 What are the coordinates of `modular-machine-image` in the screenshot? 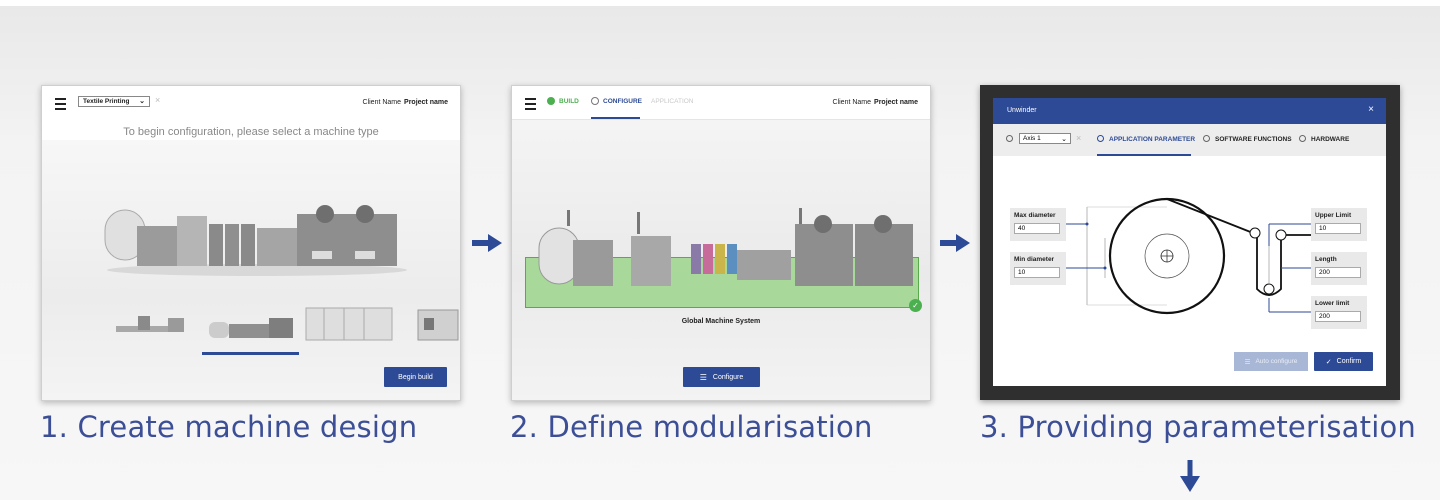 It's located at (725, 247).